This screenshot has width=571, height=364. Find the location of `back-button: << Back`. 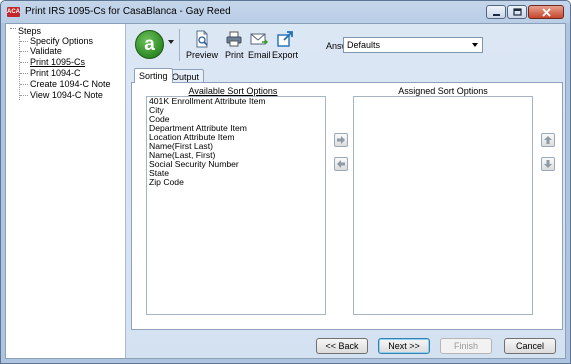

back-button: << Back is located at coordinates (342, 346).